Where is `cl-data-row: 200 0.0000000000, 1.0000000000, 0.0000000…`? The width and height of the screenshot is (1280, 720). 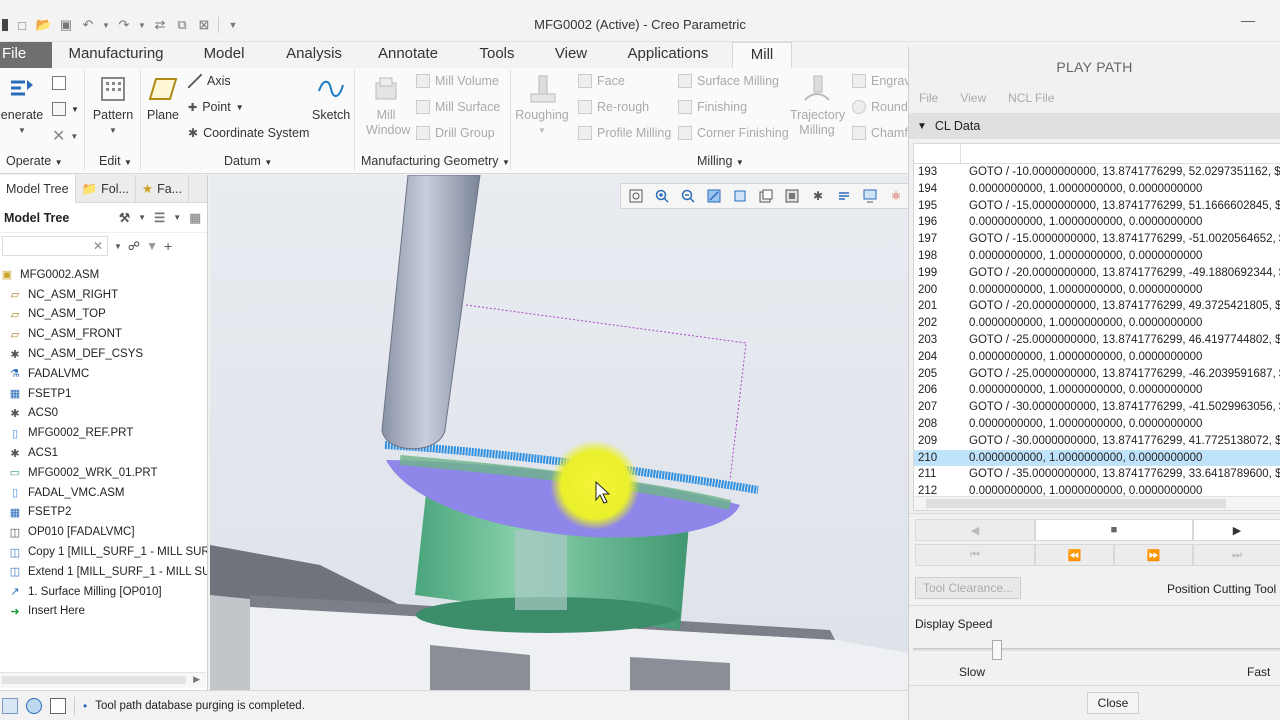
cl-data-row: 200 0.0000000000, 1.0000000000, 0.0000000… is located at coordinates (1097, 290).